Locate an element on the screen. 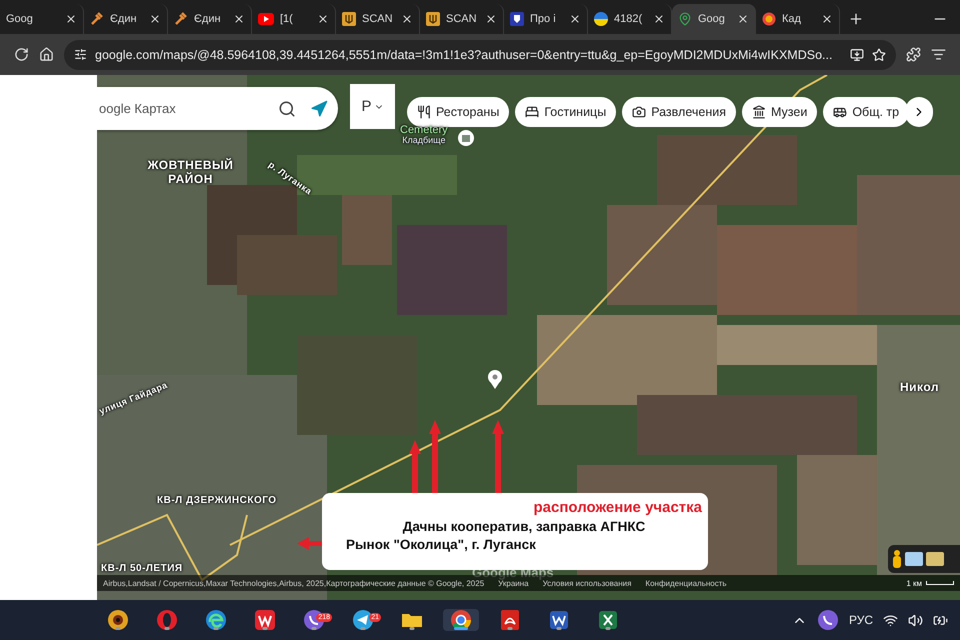 Image resolution: width=960 pixels, height=640 pixels. volume-icon is located at coordinates (915, 620).